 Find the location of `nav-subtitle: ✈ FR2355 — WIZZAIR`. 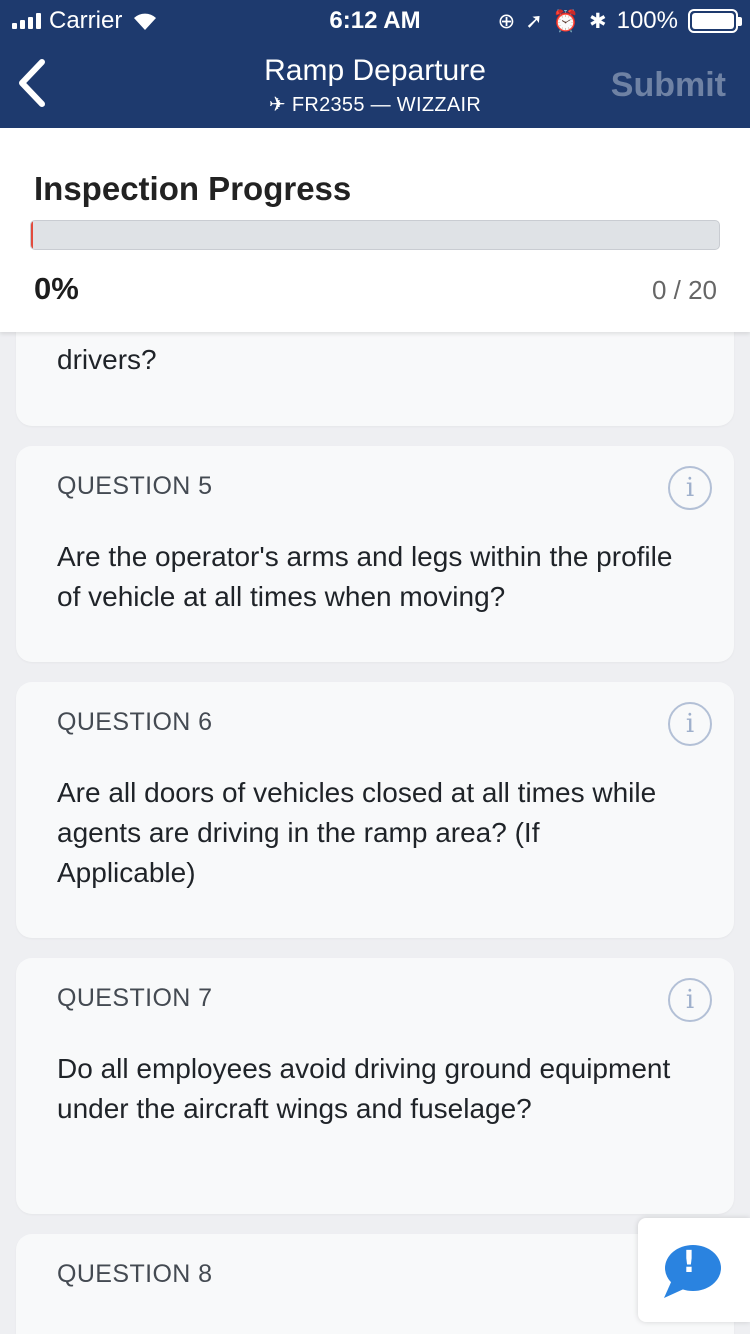

nav-subtitle: ✈ FR2355 — WIZZAIR is located at coordinates (375, 105).